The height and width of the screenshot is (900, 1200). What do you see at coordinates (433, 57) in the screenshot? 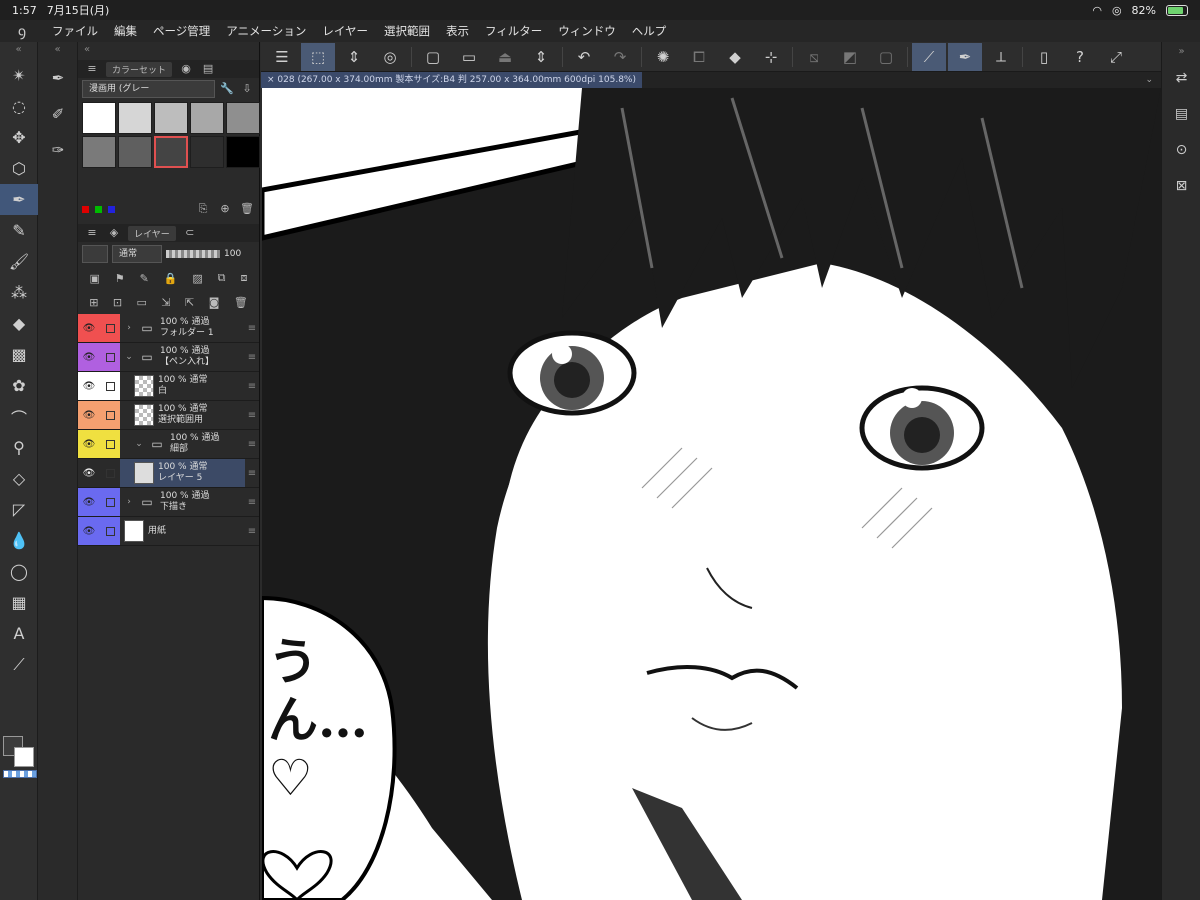
I see `new-page-icon: ▢` at bounding box center [433, 57].